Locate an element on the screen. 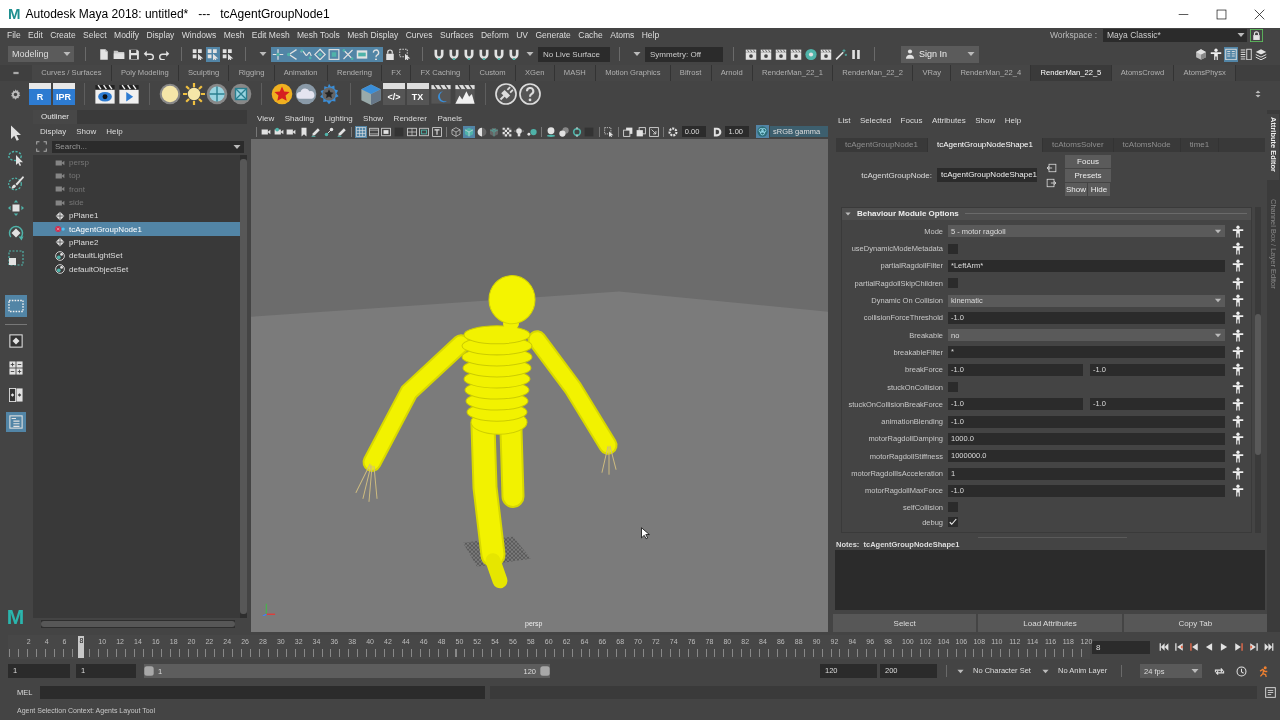 This screenshot has height=720, width=1280. play-backwards-icon is located at coordinates (1209, 647).